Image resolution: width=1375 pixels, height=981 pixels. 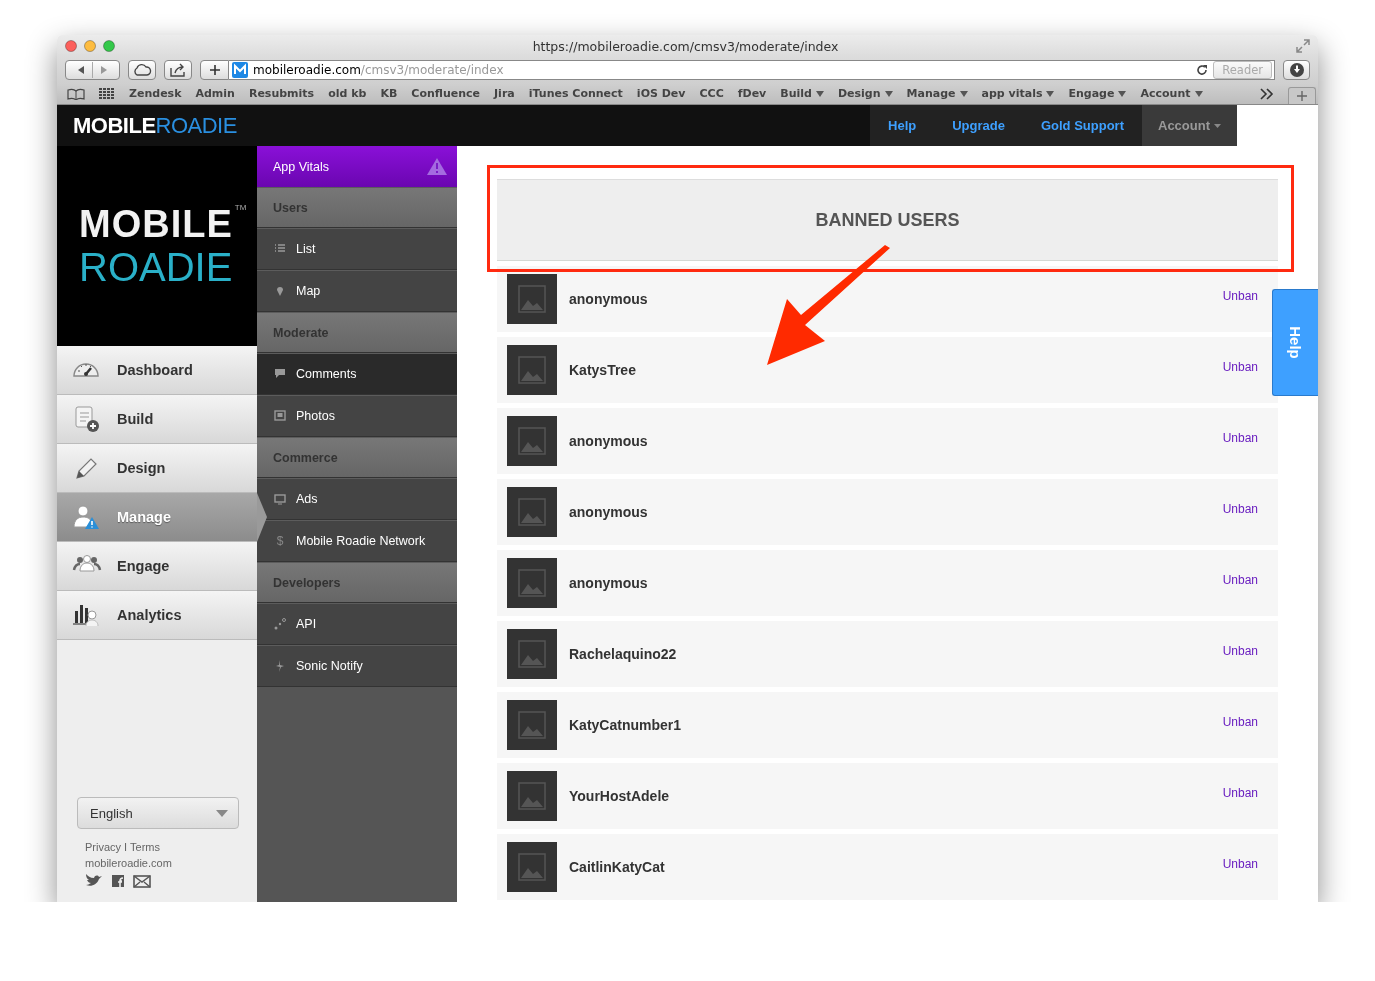 I want to click on pin-icon, so click(x=280, y=291).